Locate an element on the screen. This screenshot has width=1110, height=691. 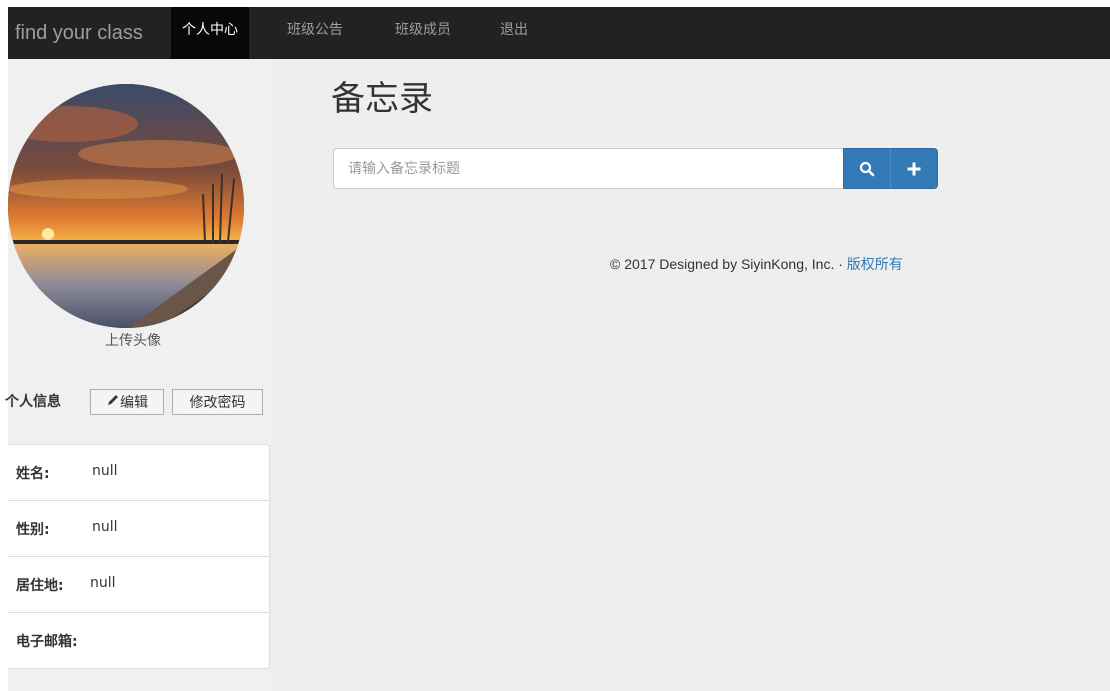
nav-item-logout: 退出 is located at coordinates (514, 33).